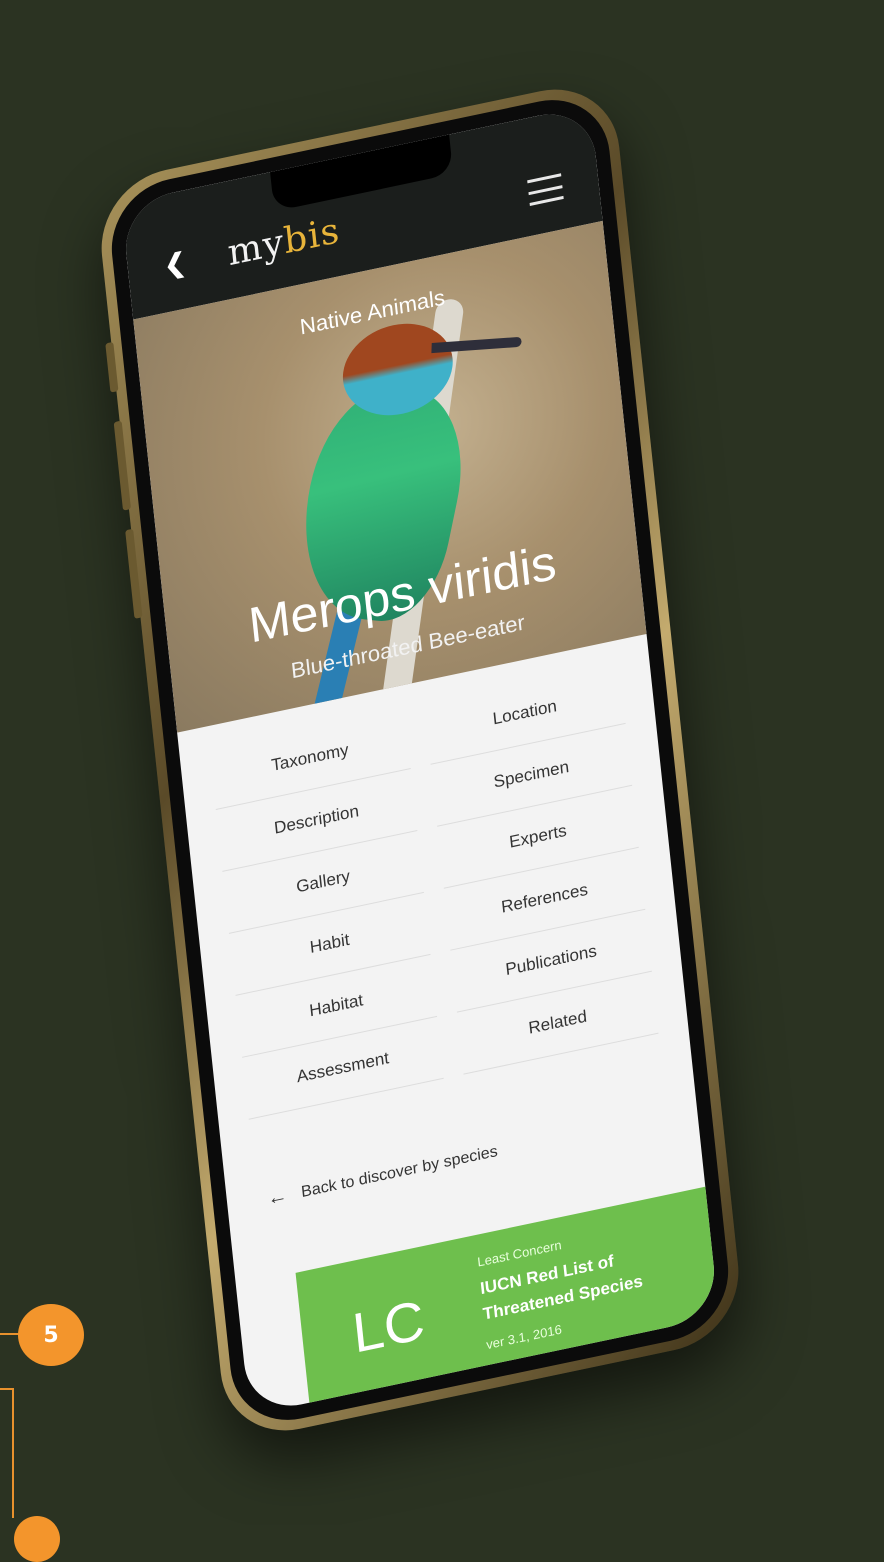  Describe the element at coordinates (388, 1326) in the screenshot. I see `status-code: LC` at that location.